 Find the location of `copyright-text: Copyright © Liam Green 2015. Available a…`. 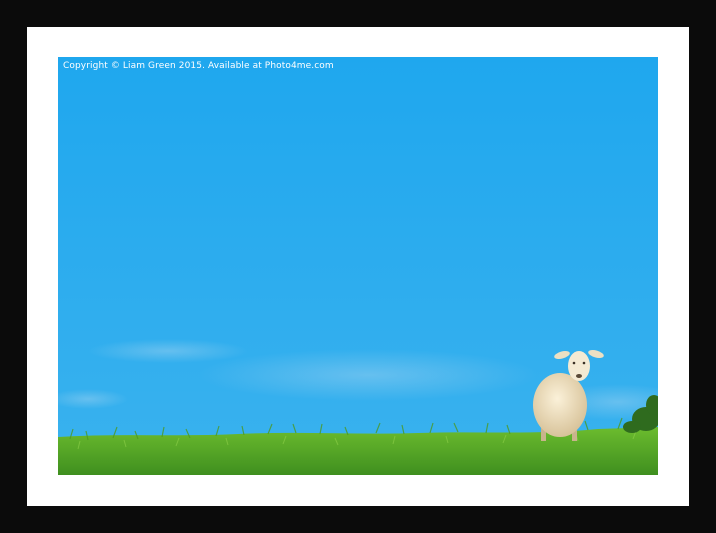

copyright-text: Copyright © Liam Green 2015. Available a… is located at coordinates (198, 66).